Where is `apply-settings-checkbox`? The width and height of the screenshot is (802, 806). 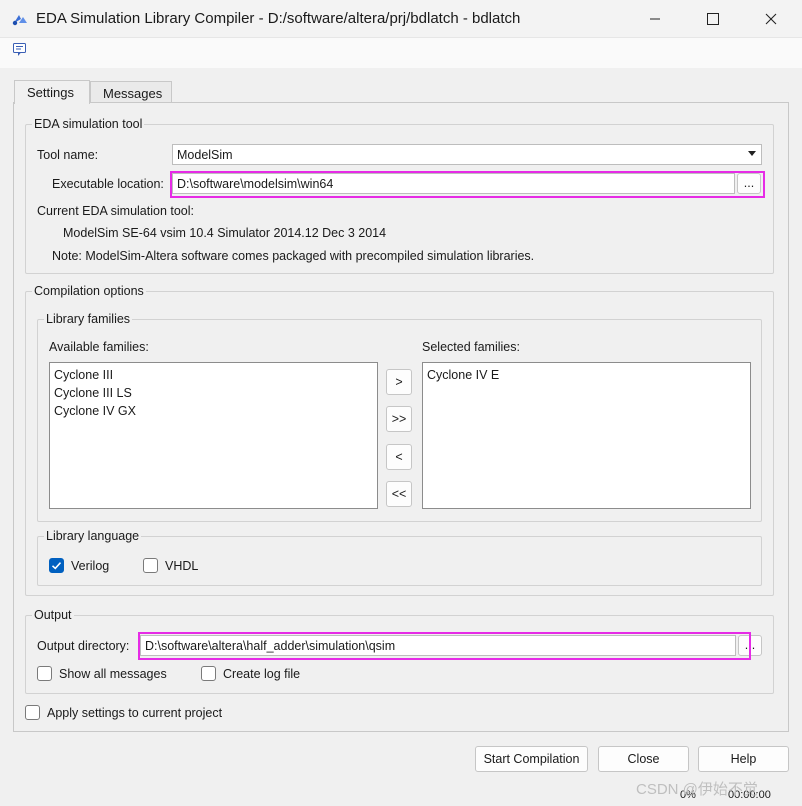
apply-settings-checkbox is located at coordinates (32, 712).